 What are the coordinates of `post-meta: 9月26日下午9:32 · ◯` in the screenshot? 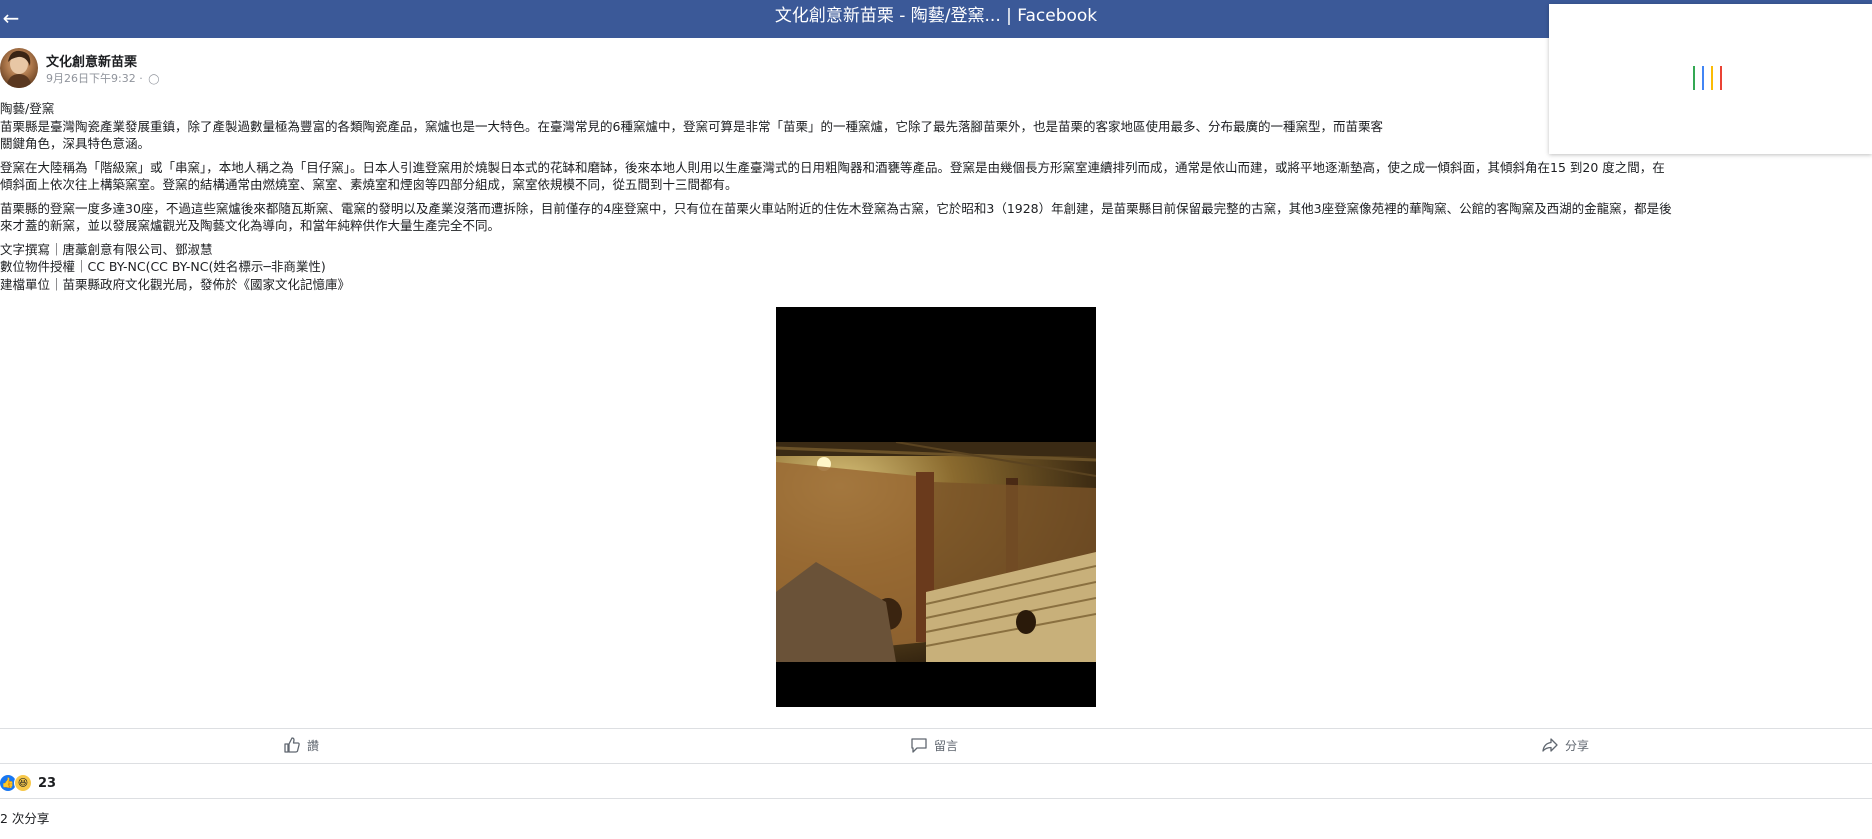 It's located at (102, 78).